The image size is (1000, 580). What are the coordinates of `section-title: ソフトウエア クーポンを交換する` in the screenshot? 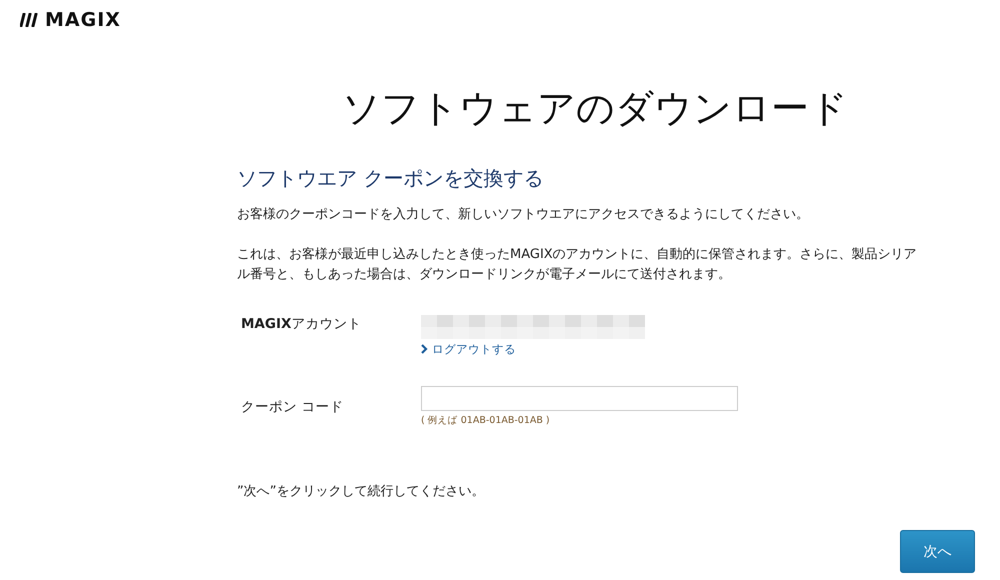 It's located at (390, 178).